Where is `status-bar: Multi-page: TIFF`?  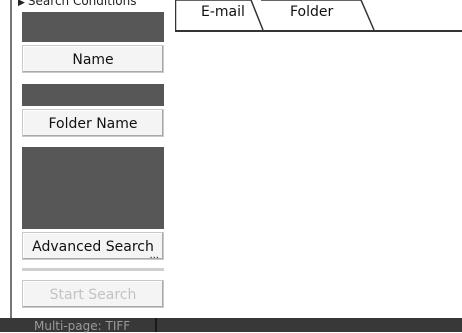
status-bar: Multi-page: TIFF is located at coordinates (231, 325).